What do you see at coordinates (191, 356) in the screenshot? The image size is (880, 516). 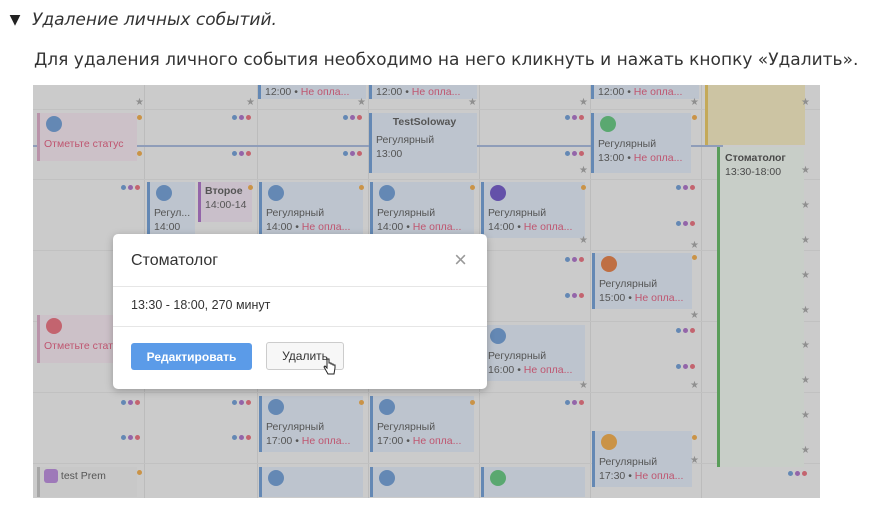 I see `edit-button: Редактировать` at bounding box center [191, 356].